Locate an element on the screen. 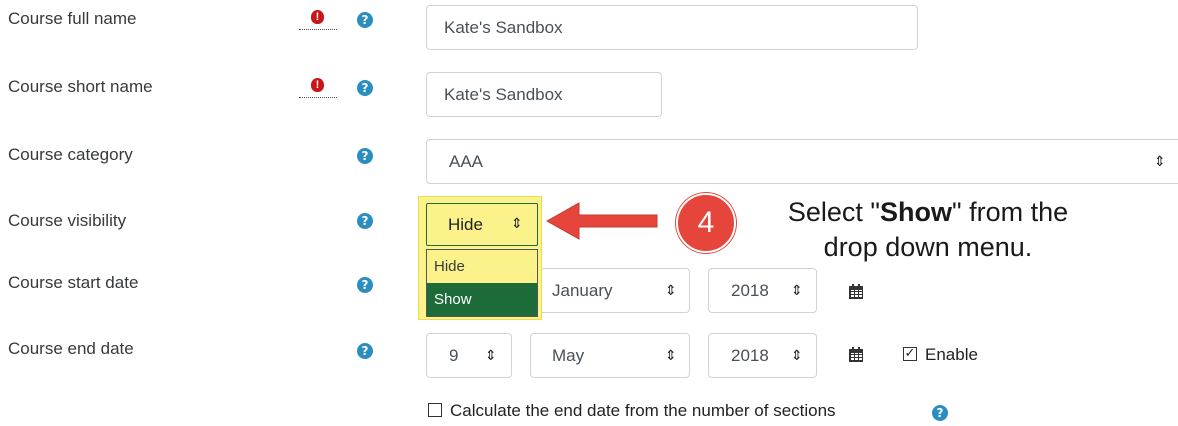 The height and width of the screenshot is (426, 1178). dropdown-option-show: Show is located at coordinates (482, 299).